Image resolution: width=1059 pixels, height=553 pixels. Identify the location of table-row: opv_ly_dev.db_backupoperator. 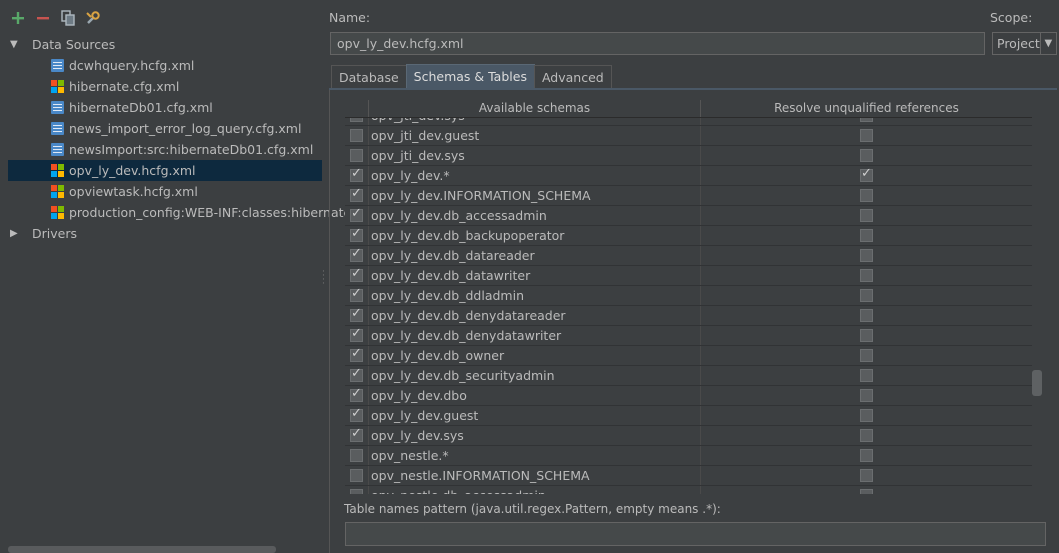
(688, 236).